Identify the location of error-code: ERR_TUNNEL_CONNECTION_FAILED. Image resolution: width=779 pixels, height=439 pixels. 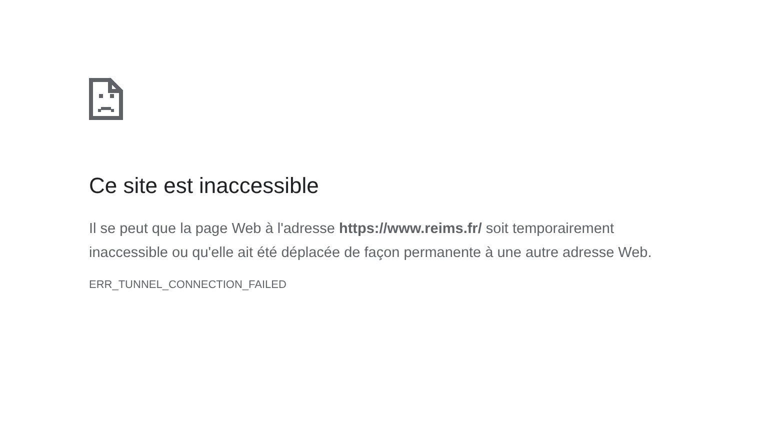
(187, 285).